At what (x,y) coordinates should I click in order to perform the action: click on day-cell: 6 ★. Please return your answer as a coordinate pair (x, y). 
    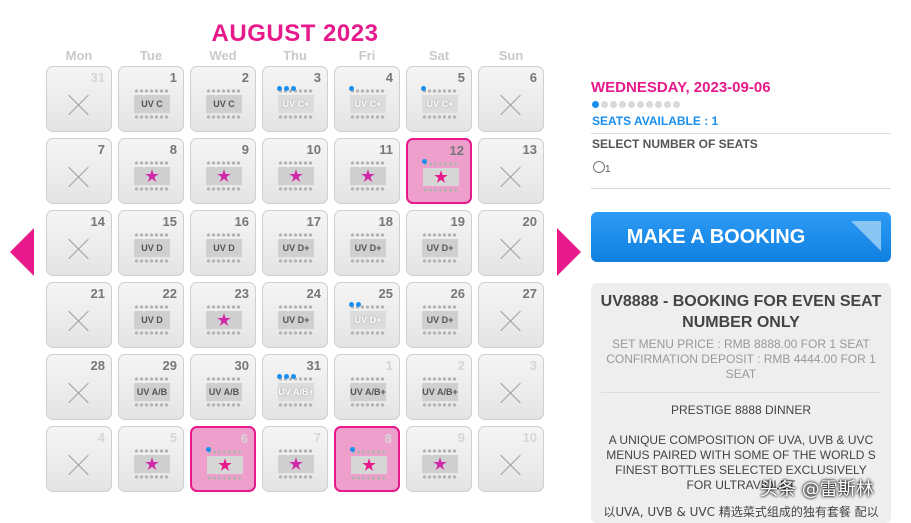
    Looking at the image, I should click on (223, 459).